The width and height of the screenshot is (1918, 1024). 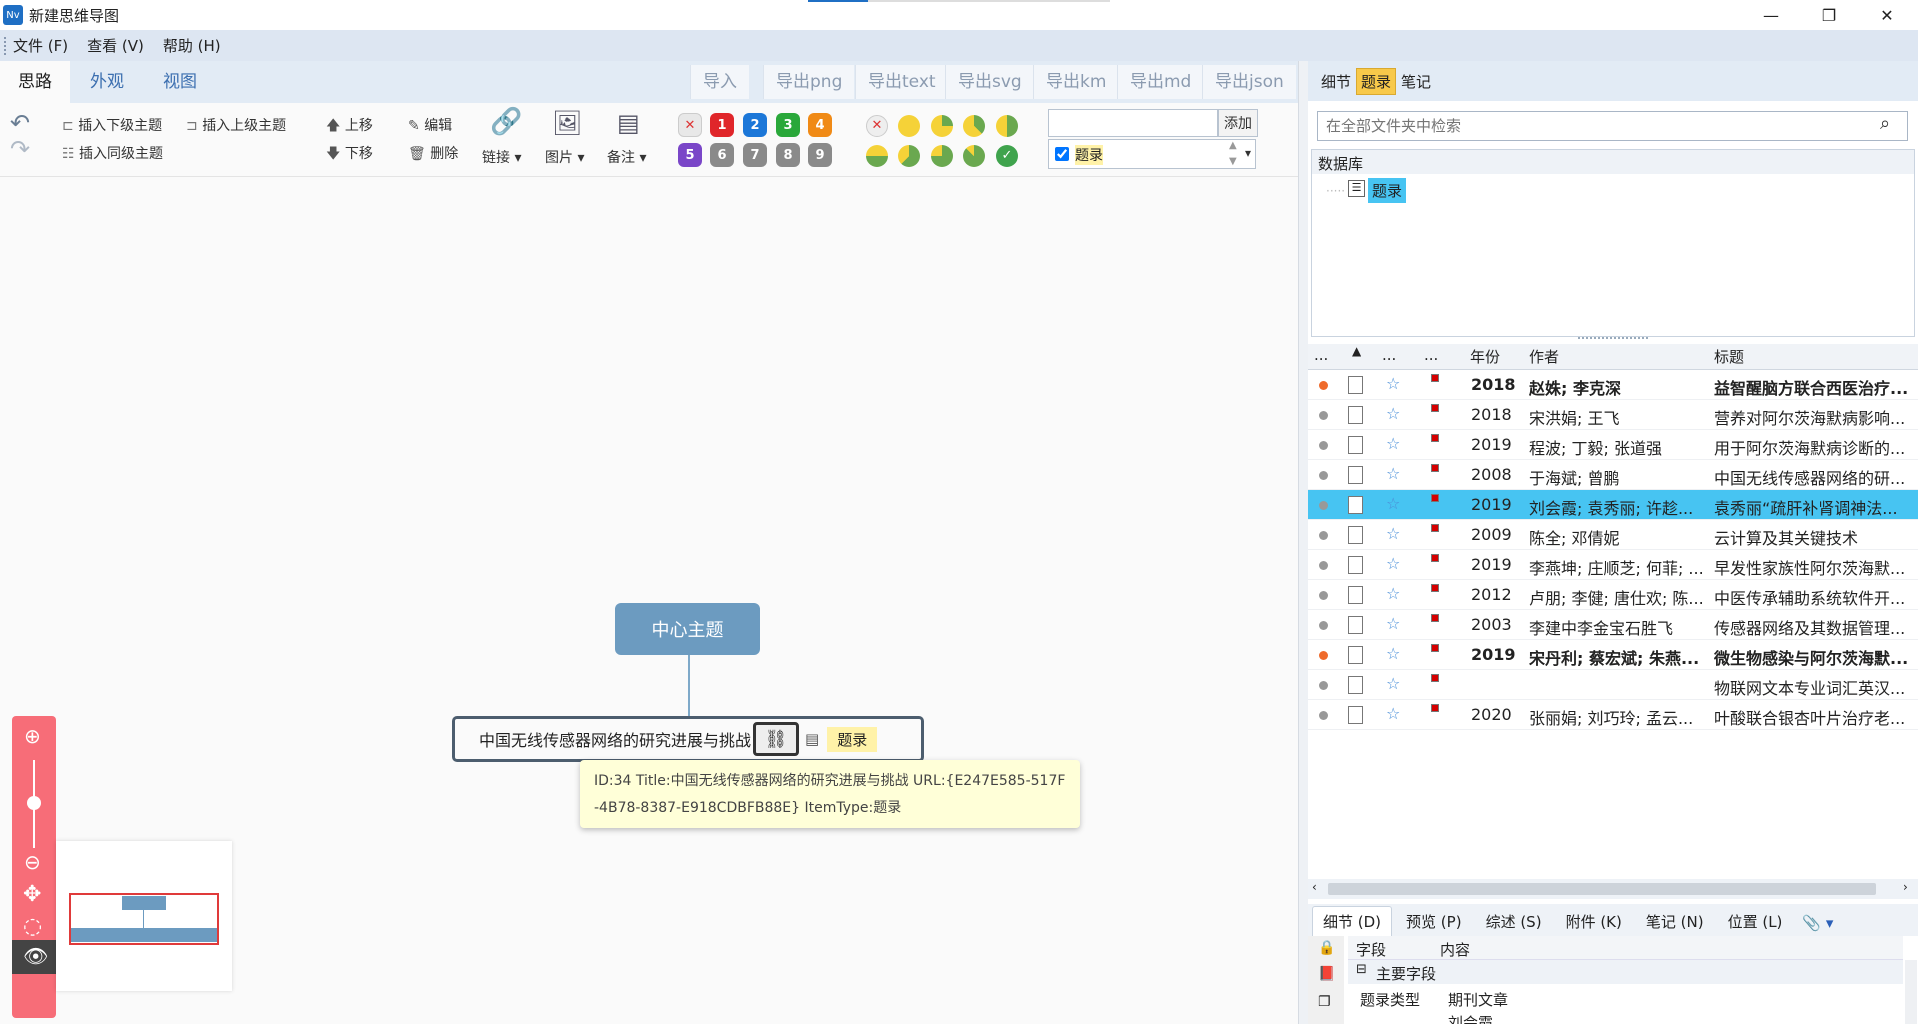 What do you see at coordinates (32, 926) in the screenshot?
I see `locate-icon: ◌` at bounding box center [32, 926].